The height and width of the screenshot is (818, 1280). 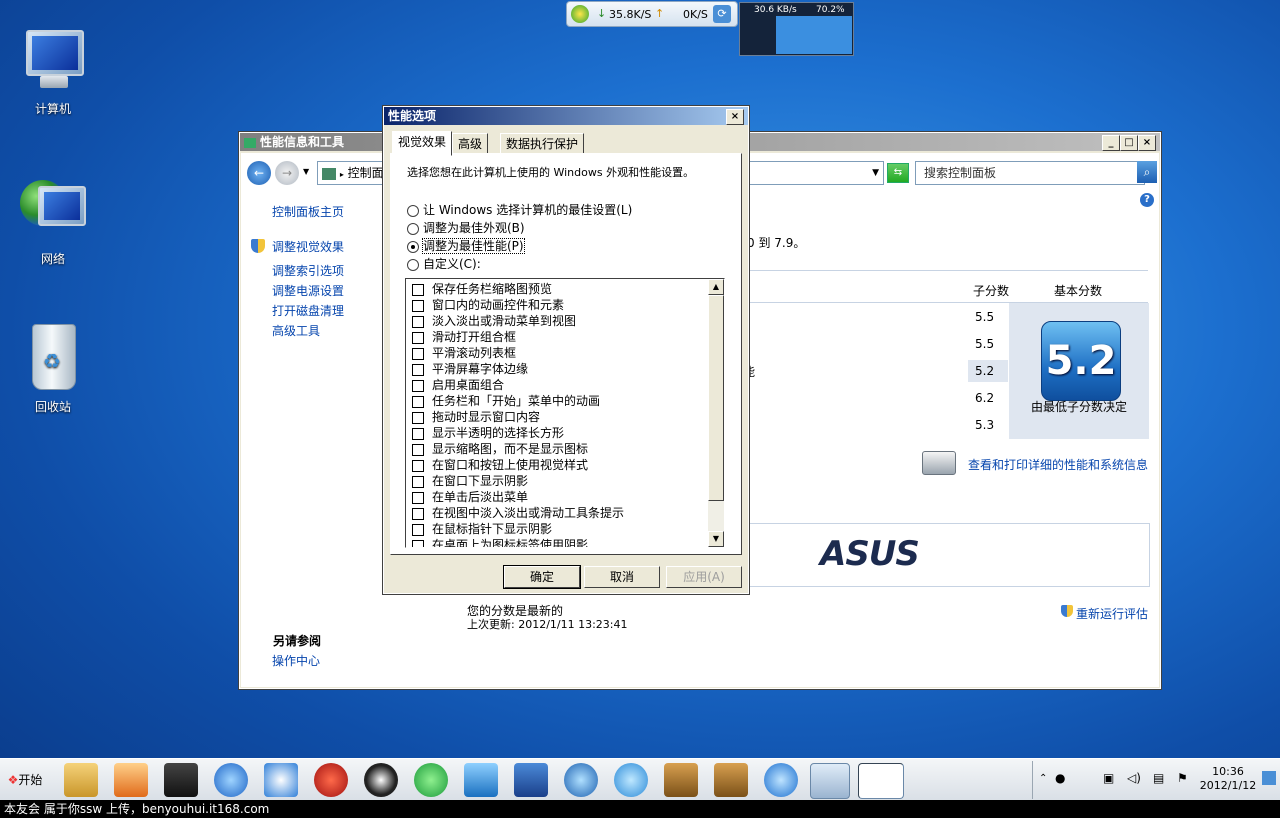 I want to click on checklist-item: 在单击后淡出菜单, so click(x=470, y=497).